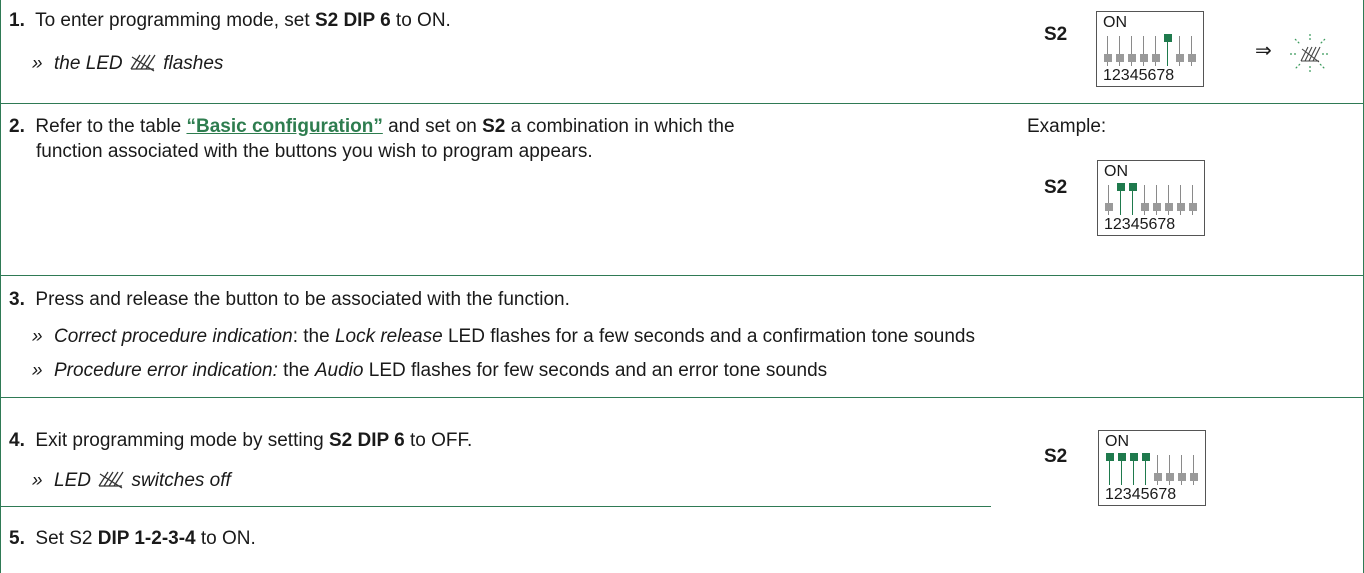 The image size is (1364, 573). I want to click on indication-label: Correct procedure indication, so click(173, 336).